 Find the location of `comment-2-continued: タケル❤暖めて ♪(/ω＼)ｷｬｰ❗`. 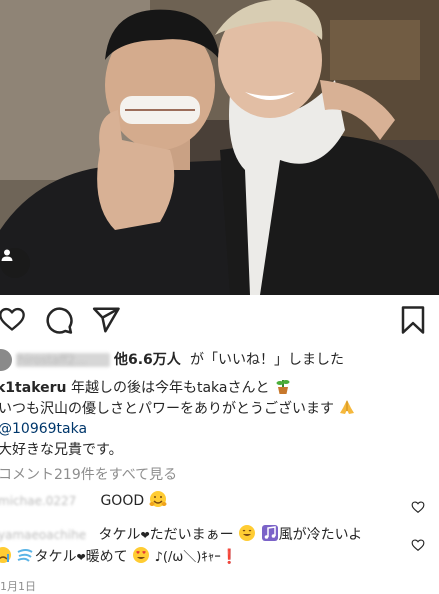

comment-2-continued: タケル❤暖めて ♪(/ω＼)ｷｬｰ❗ is located at coordinates (216, 557).